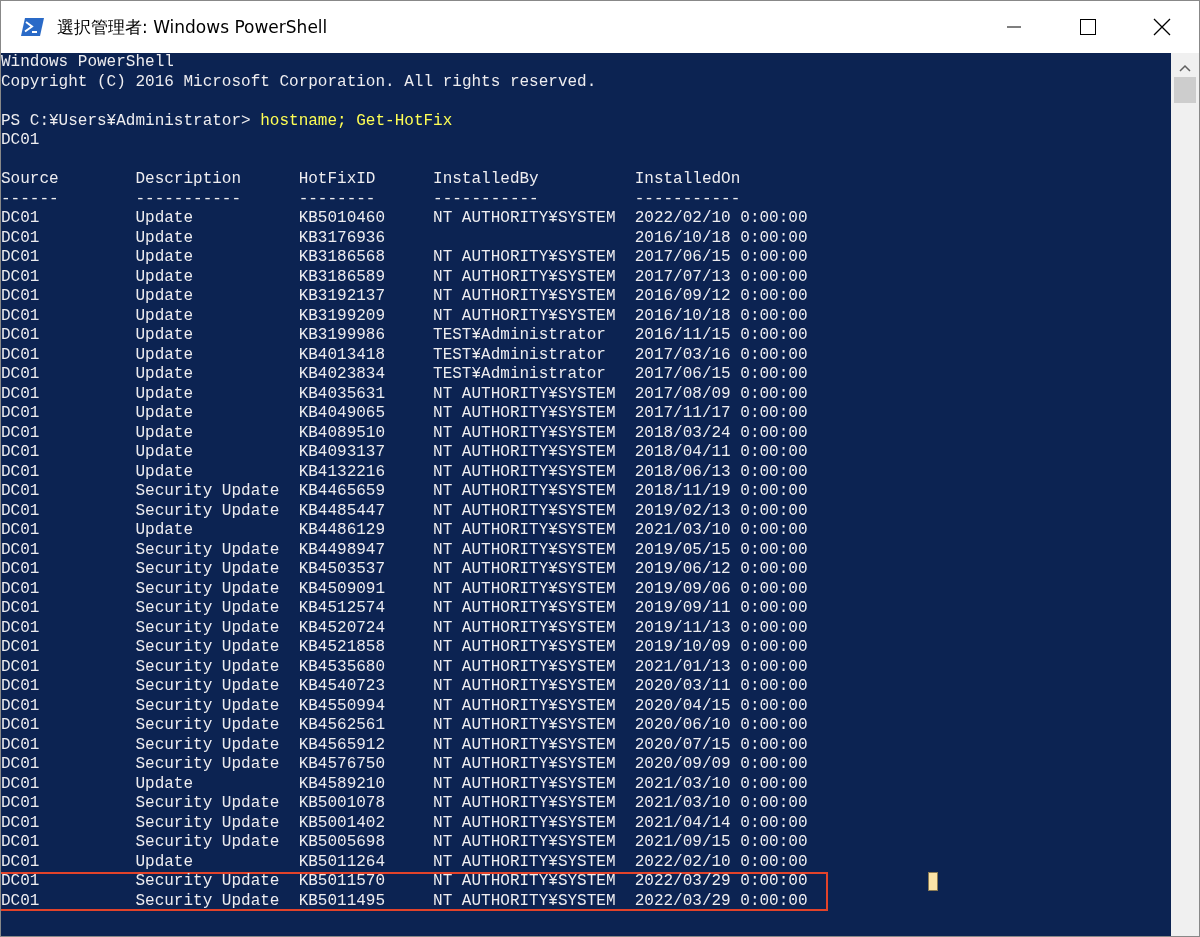  I want to click on table-cell-text: KB4485447, so click(342, 511).